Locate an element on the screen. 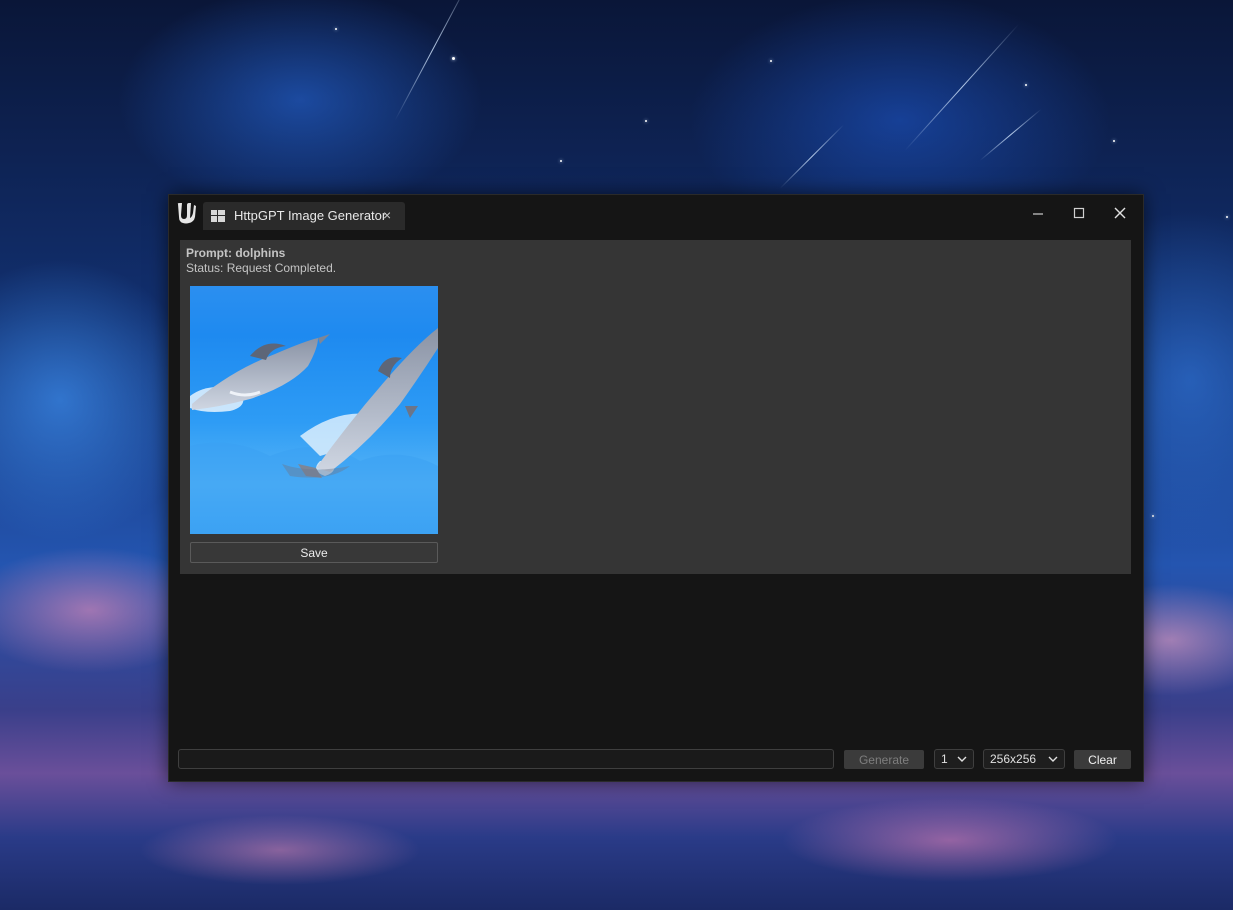 Image resolution: width=1233 pixels, height=910 pixels. close-icon is located at coordinates (1120, 213).